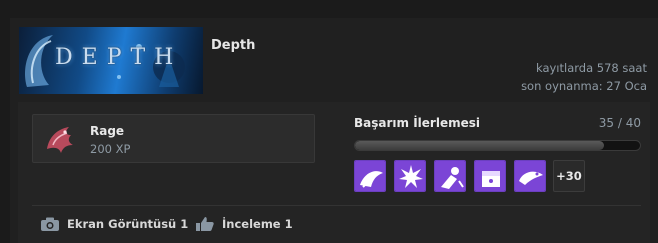 The image size is (658, 243). What do you see at coordinates (60, 140) in the screenshot?
I see `rage-badge-icon` at bounding box center [60, 140].